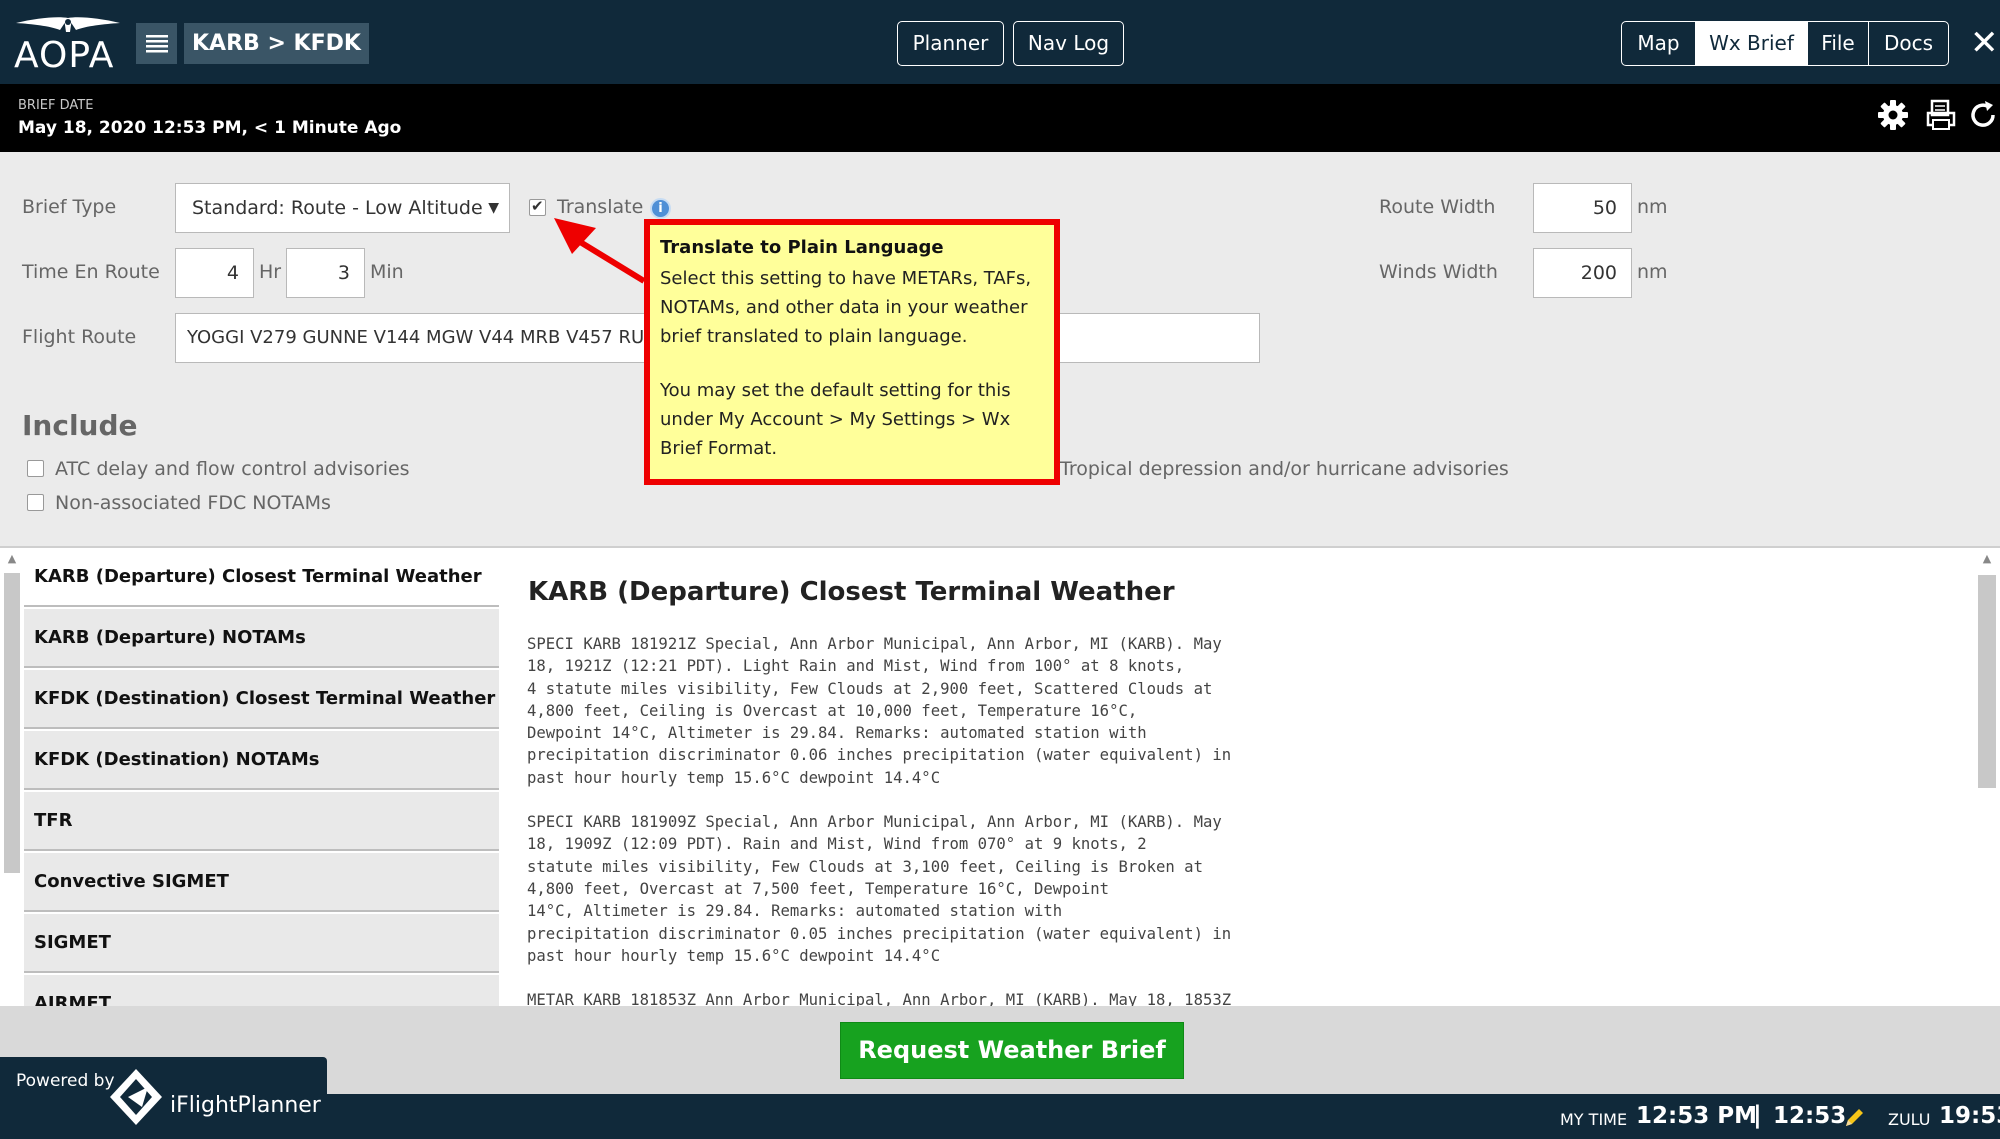  What do you see at coordinates (1012, 1050) in the screenshot?
I see `request-weather-brief-button: Request Weather Brief` at bounding box center [1012, 1050].